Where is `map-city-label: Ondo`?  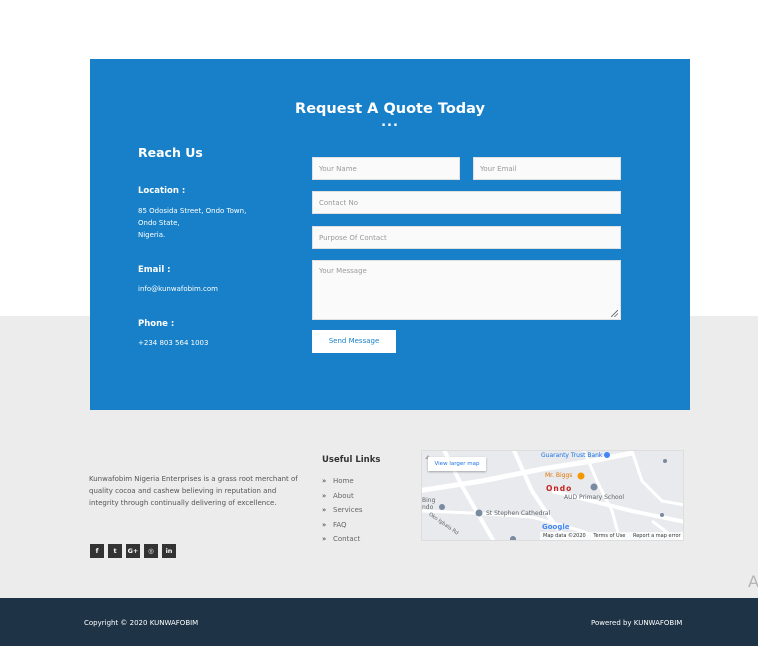
map-city-label: Ondo is located at coordinates (559, 488).